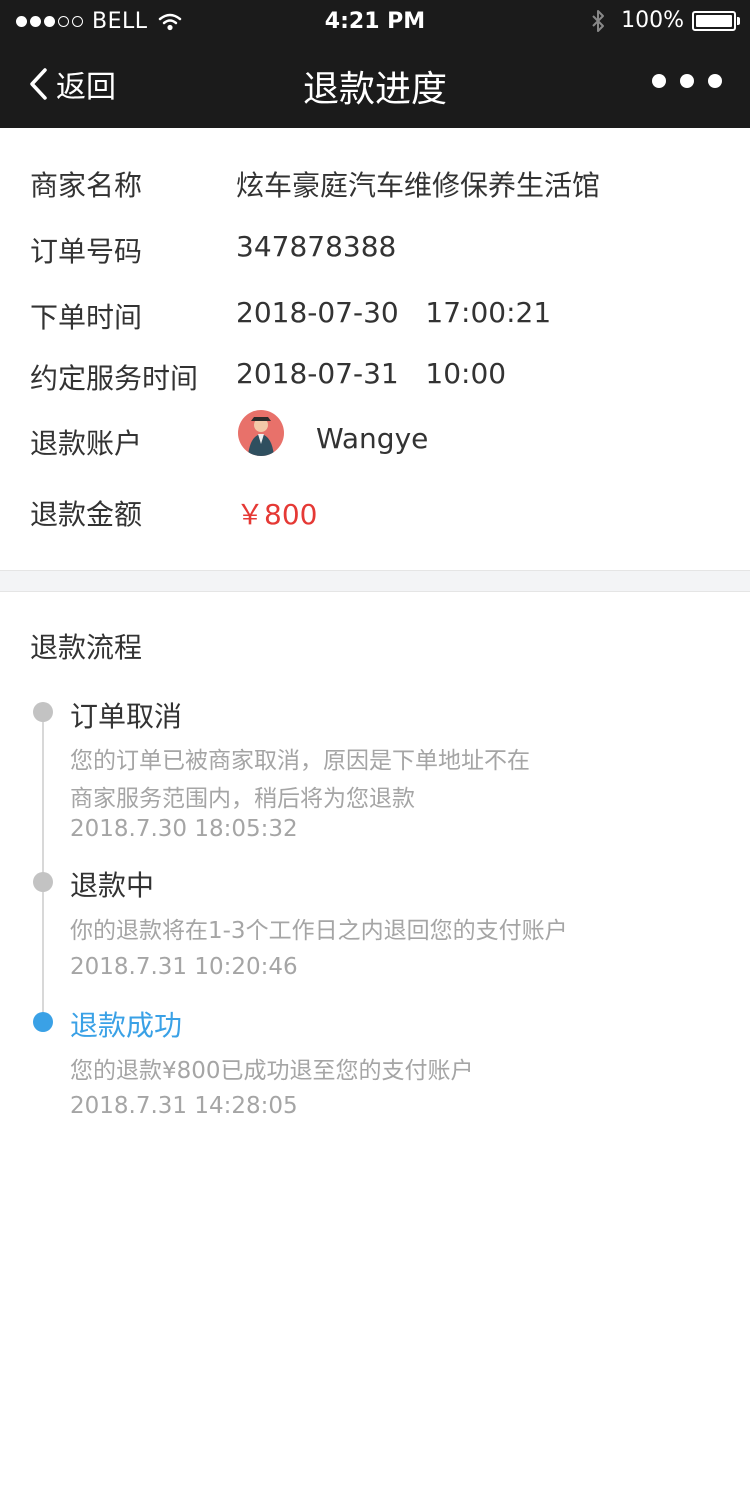 The width and height of the screenshot is (750, 1500). What do you see at coordinates (598, 20) in the screenshot?
I see `bluetooth-icon` at bounding box center [598, 20].